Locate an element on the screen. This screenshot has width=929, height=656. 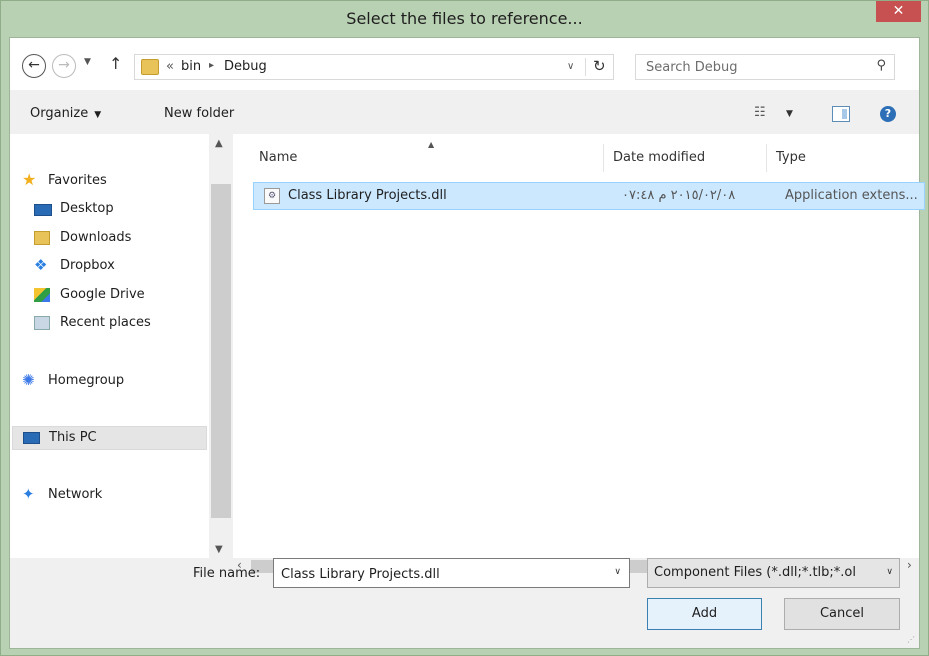
search-box: ⚲ is located at coordinates (765, 67).